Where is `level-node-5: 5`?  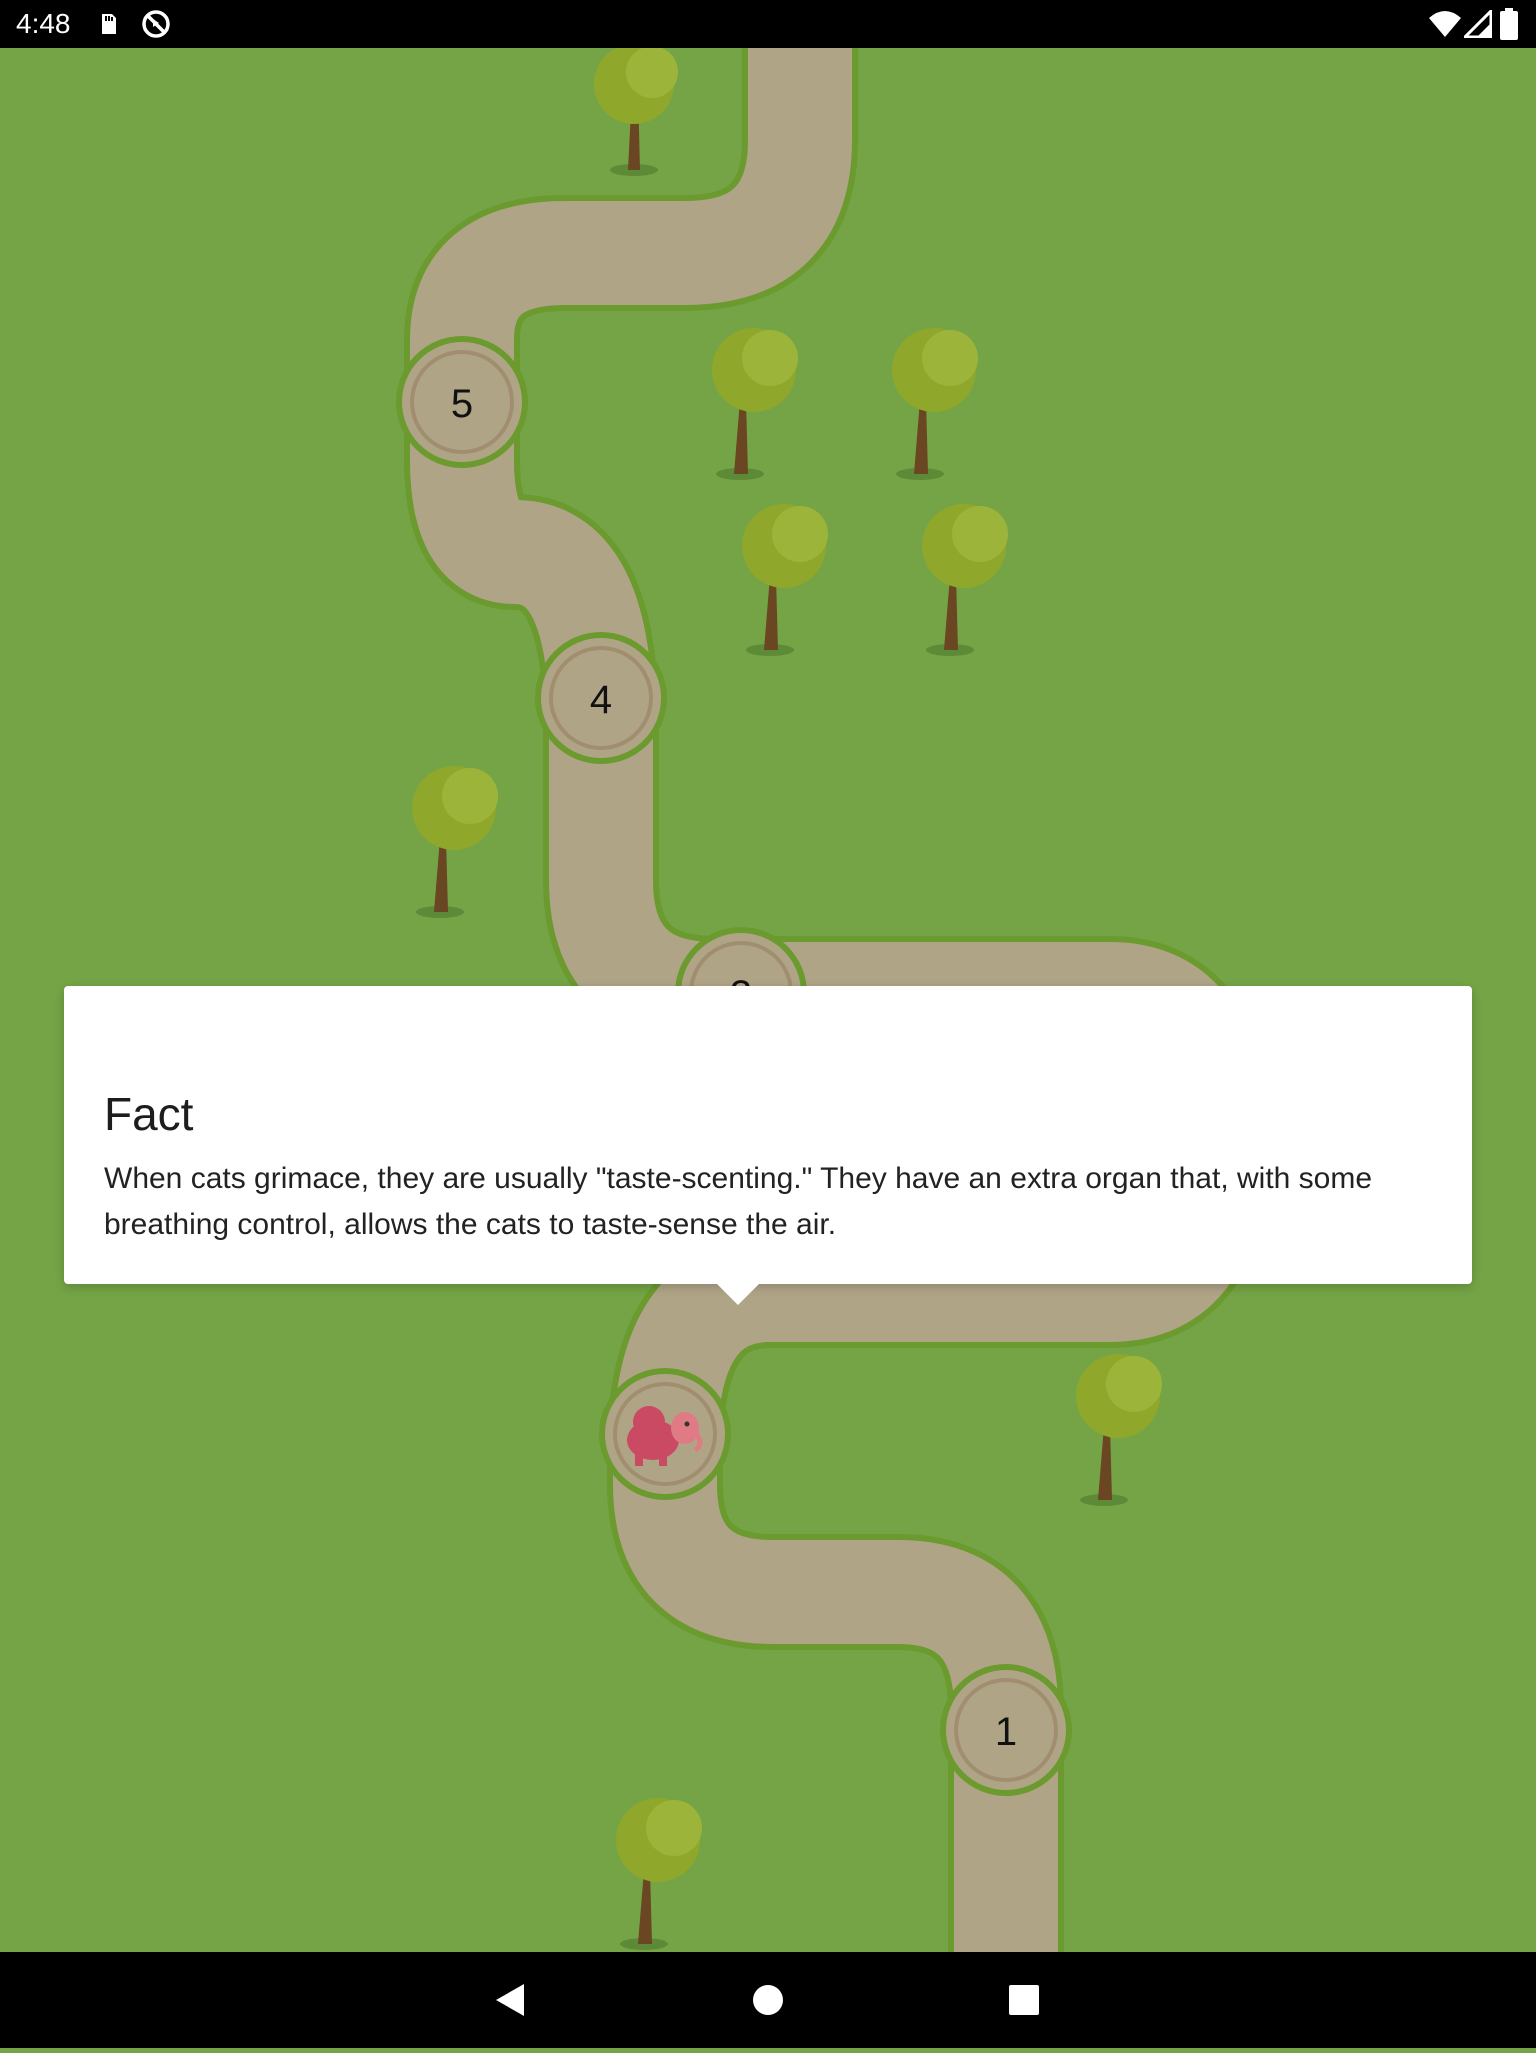 level-node-5: 5 is located at coordinates (462, 402).